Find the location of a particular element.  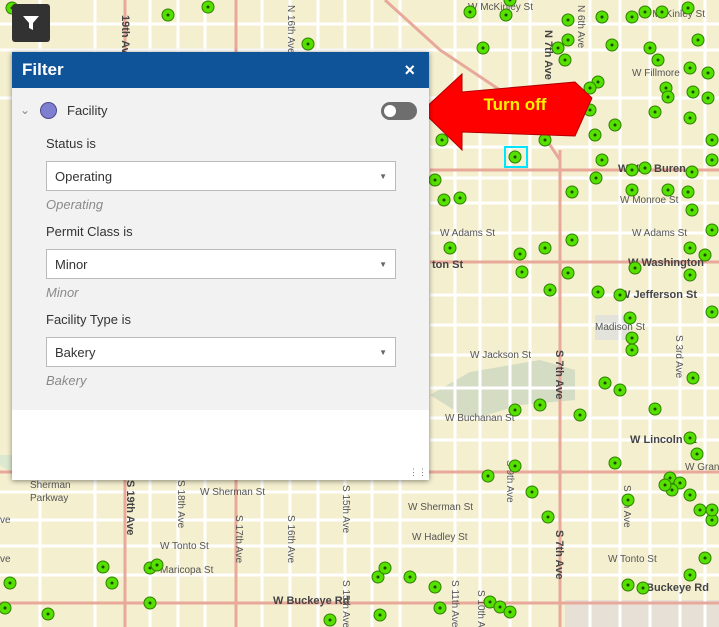

select-value: Operating is located at coordinates (84, 176).